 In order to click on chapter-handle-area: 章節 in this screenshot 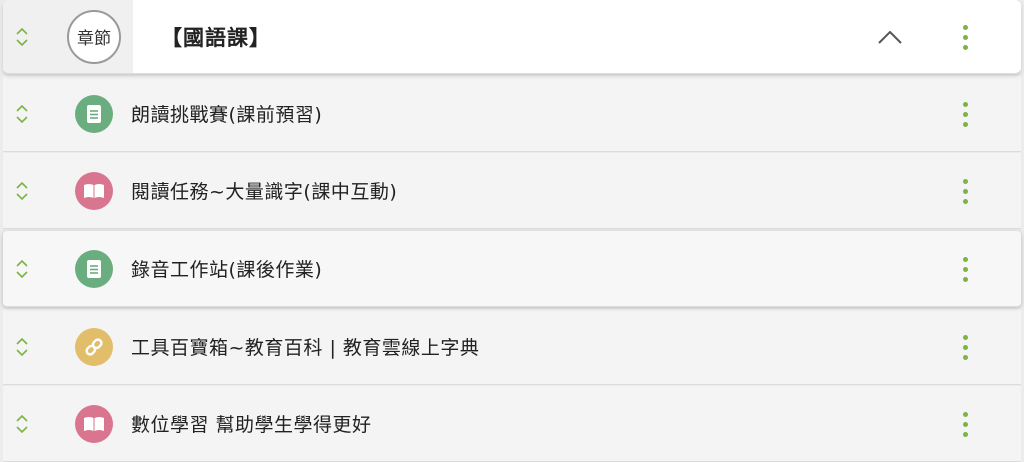, I will do `click(68, 36)`.